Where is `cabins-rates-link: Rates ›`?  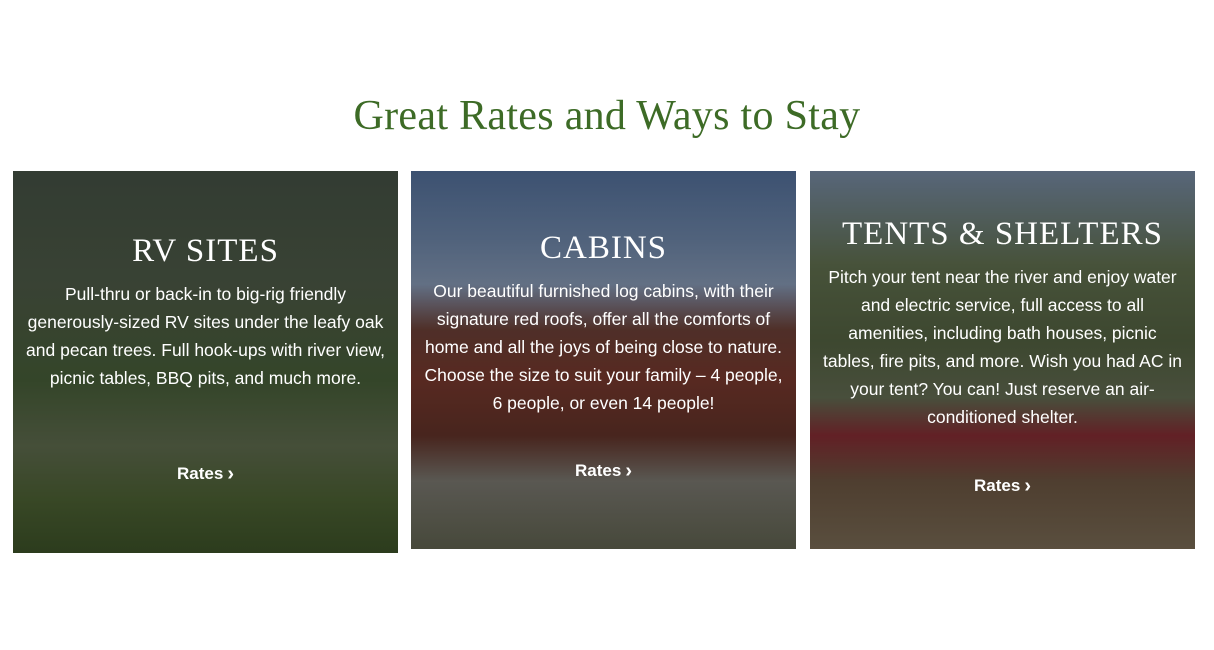 cabins-rates-link: Rates › is located at coordinates (603, 471).